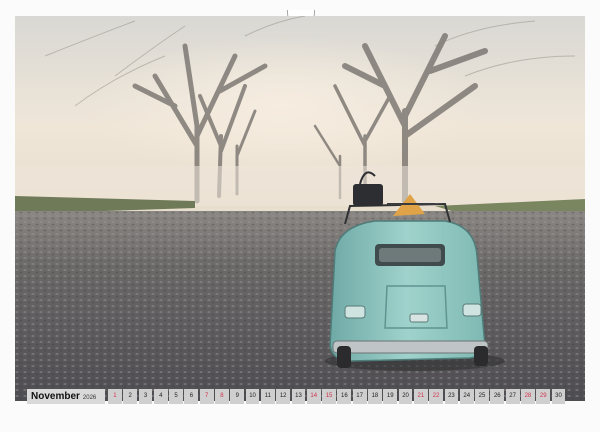 This screenshot has height=432, width=600. What do you see at coordinates (405, 396) in the screenshot?
I see `day-cell: 20` at bounding box center [405, 396].